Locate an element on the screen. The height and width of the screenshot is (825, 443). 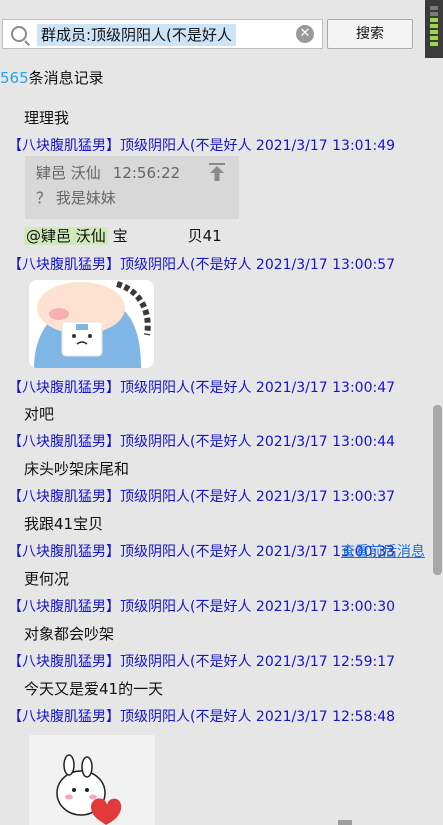
quote-author: 肄邑 沃仙 is located at coordinates (68, 173).